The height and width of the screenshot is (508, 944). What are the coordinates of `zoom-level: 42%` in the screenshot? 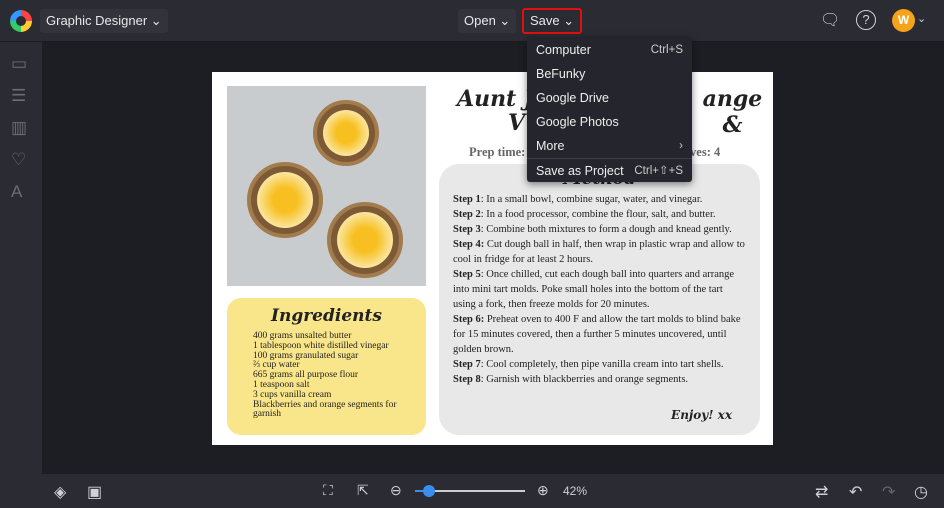 It's located at (575, 491).